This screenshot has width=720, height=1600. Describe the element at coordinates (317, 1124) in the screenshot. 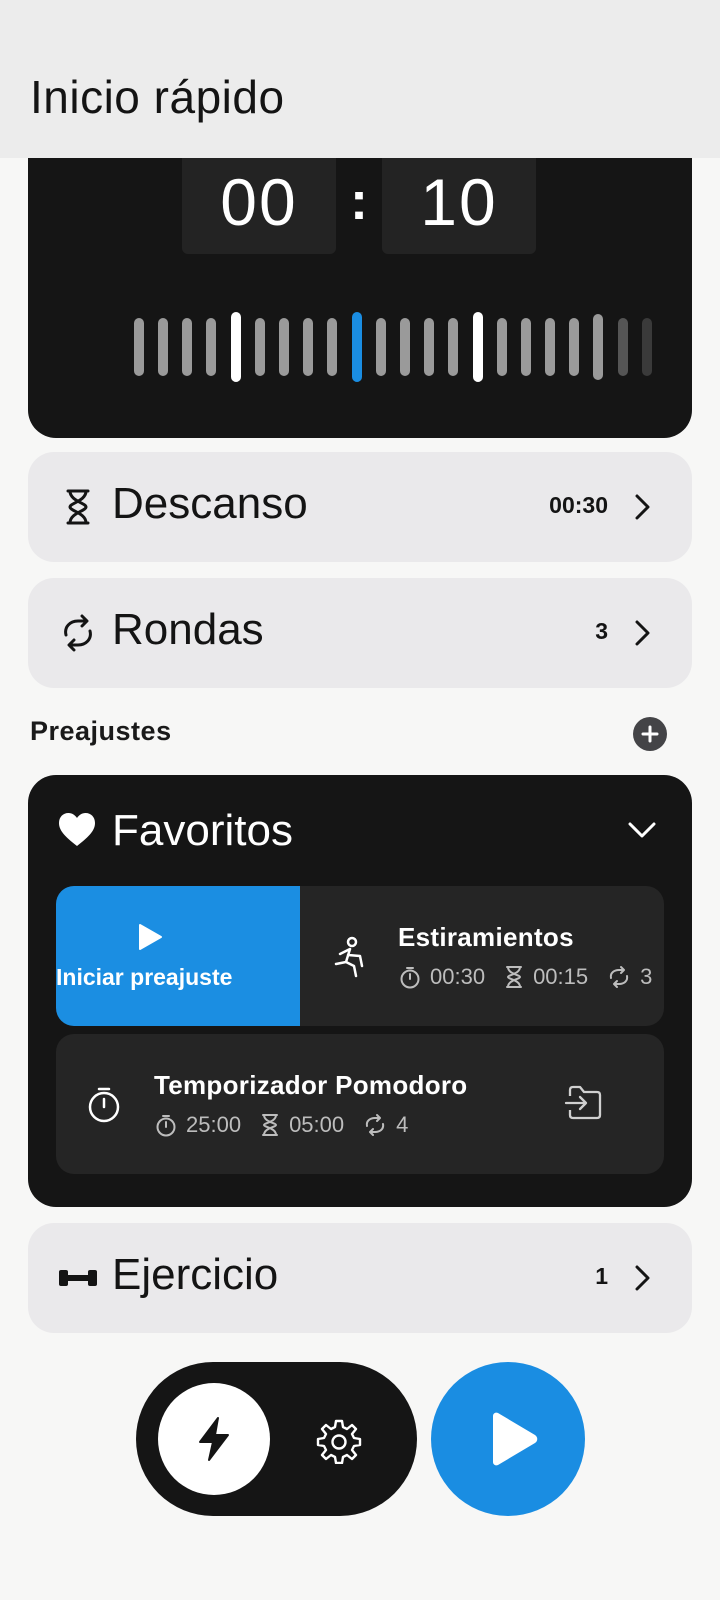

I see `preset-rest-time: 05:00` at that location.